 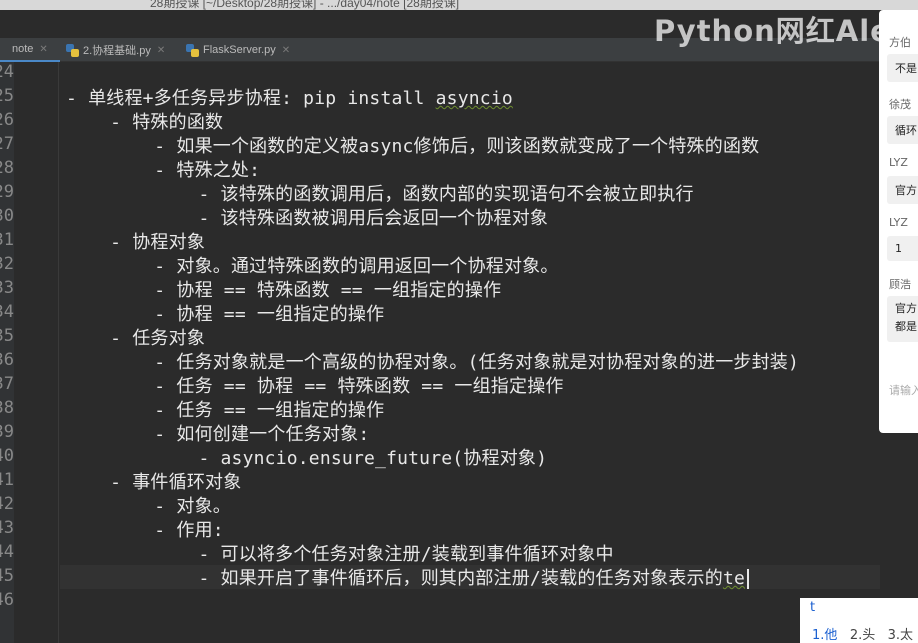 What do you see at coordinates (903, 390) in the screenshot?
I see `chat-input: 请输入` at bounding box center [903, 390].